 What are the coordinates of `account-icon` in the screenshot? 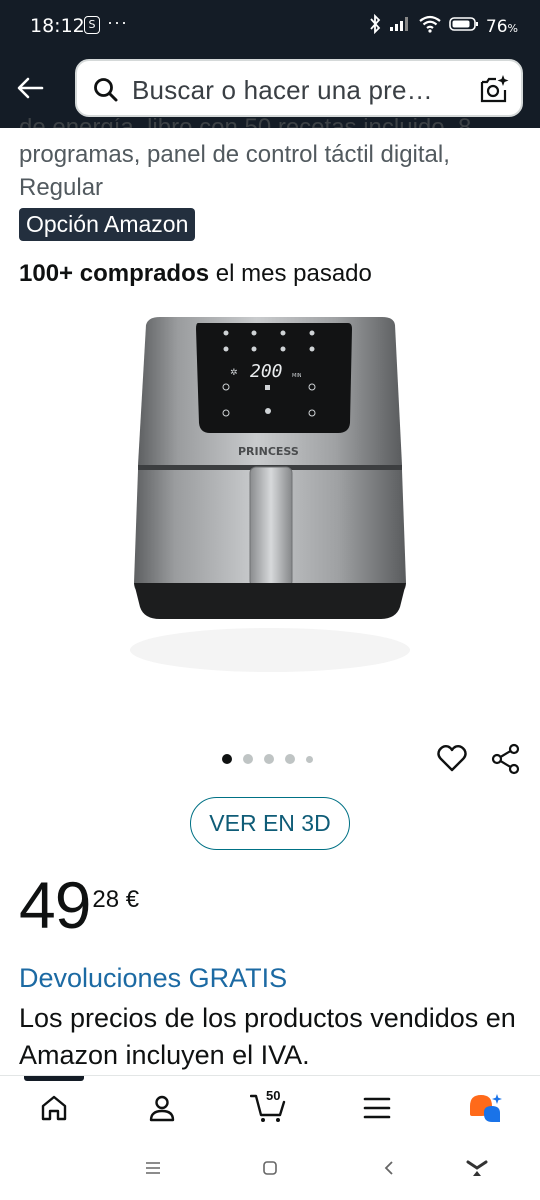 It's located at (162, 1108).